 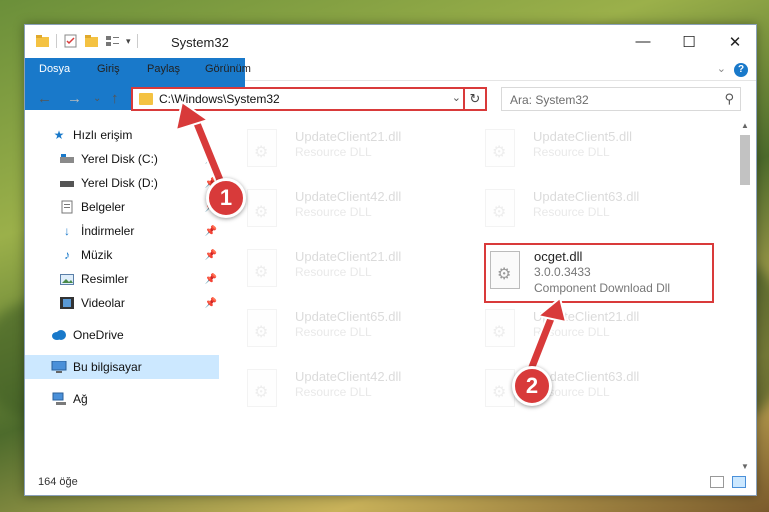 I want to click on help-icon: ?, so click(x=741, y=70).